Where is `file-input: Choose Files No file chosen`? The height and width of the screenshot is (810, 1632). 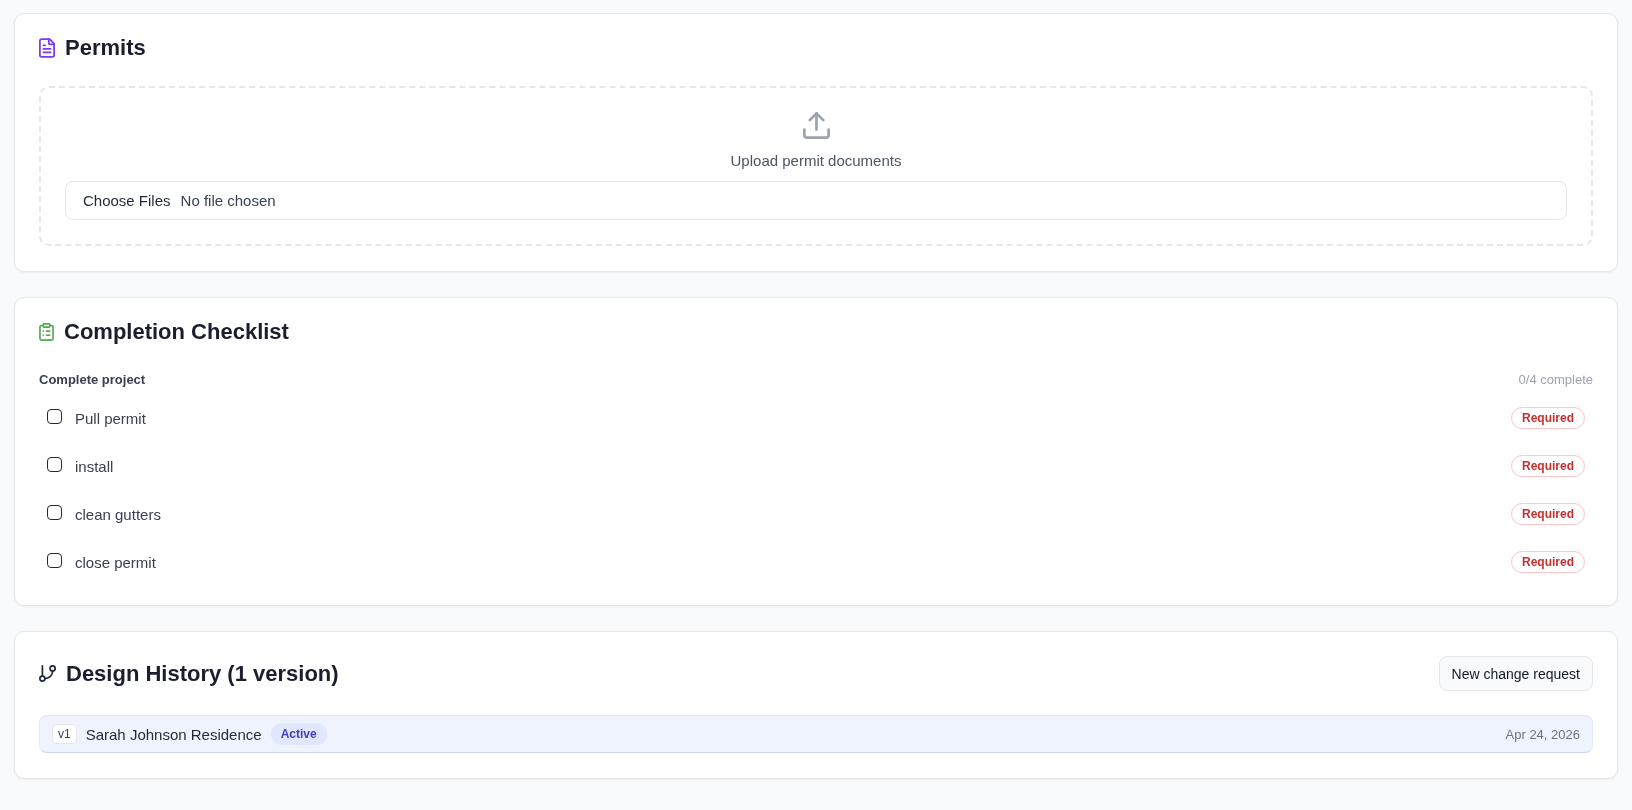 file-input: Choose Files No file chosen is located at coordinates (816, 200).